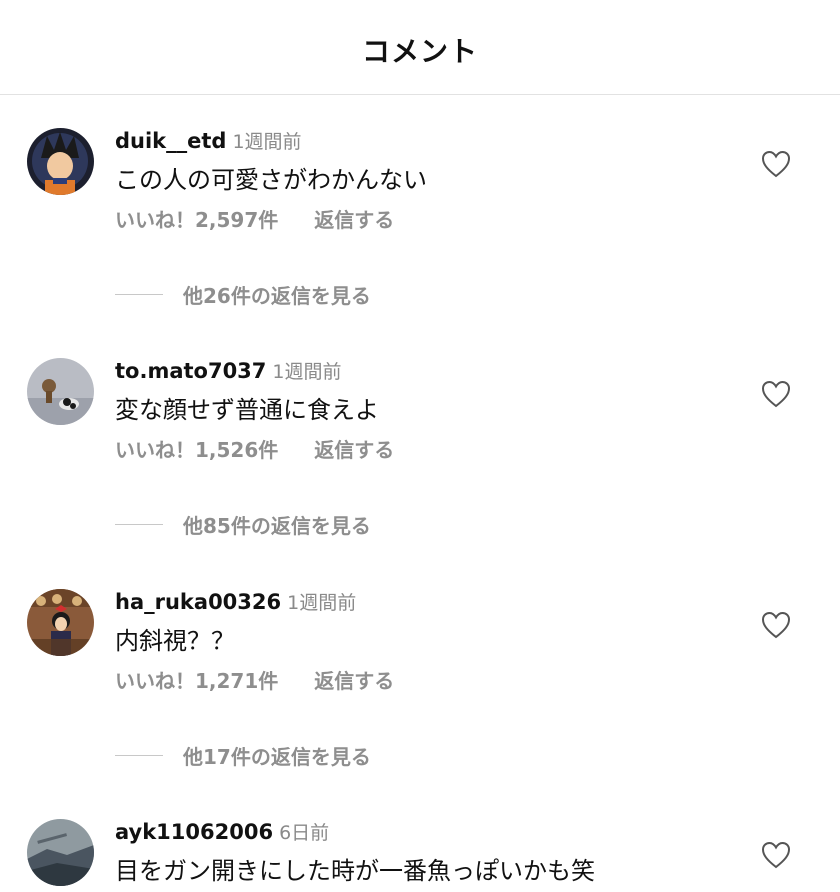  What do you see at coordinates (419, 51) in the screenshot?
I see `page-title: コメント` at bounding box center [419, 51].